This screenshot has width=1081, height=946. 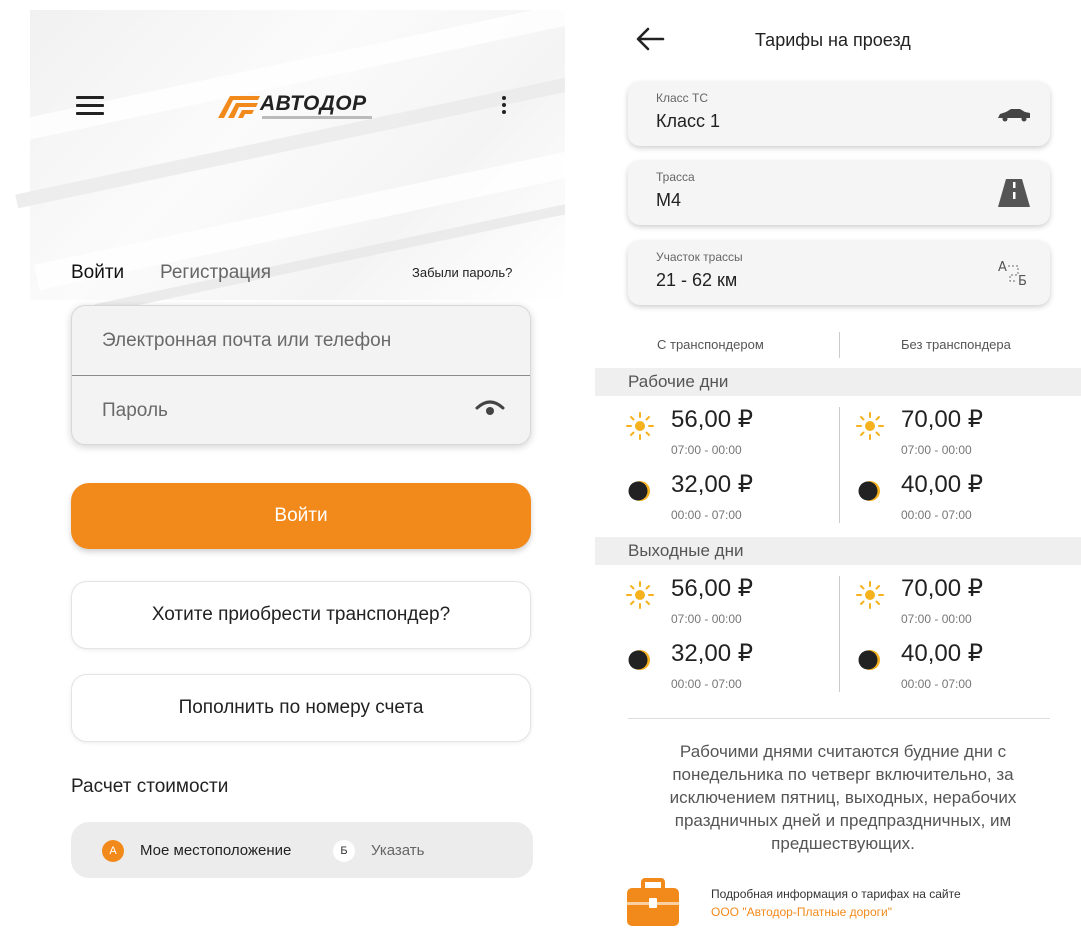 What do you see at coordinates (301, 708) in the screenshot?
I see `topup-by-account-button: Пополнить по номеру счета` at bounding box center [301, 708].